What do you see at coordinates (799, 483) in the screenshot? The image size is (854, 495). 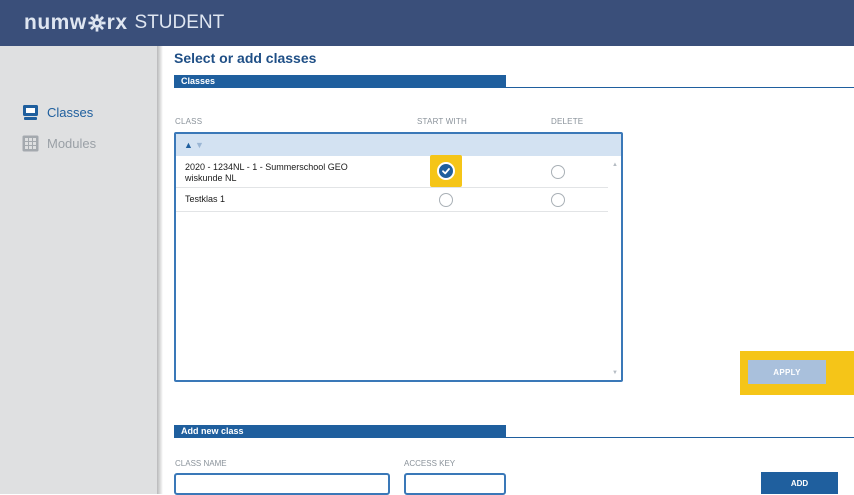 I see `add-button: ADD` at bounding box center [799, 483].